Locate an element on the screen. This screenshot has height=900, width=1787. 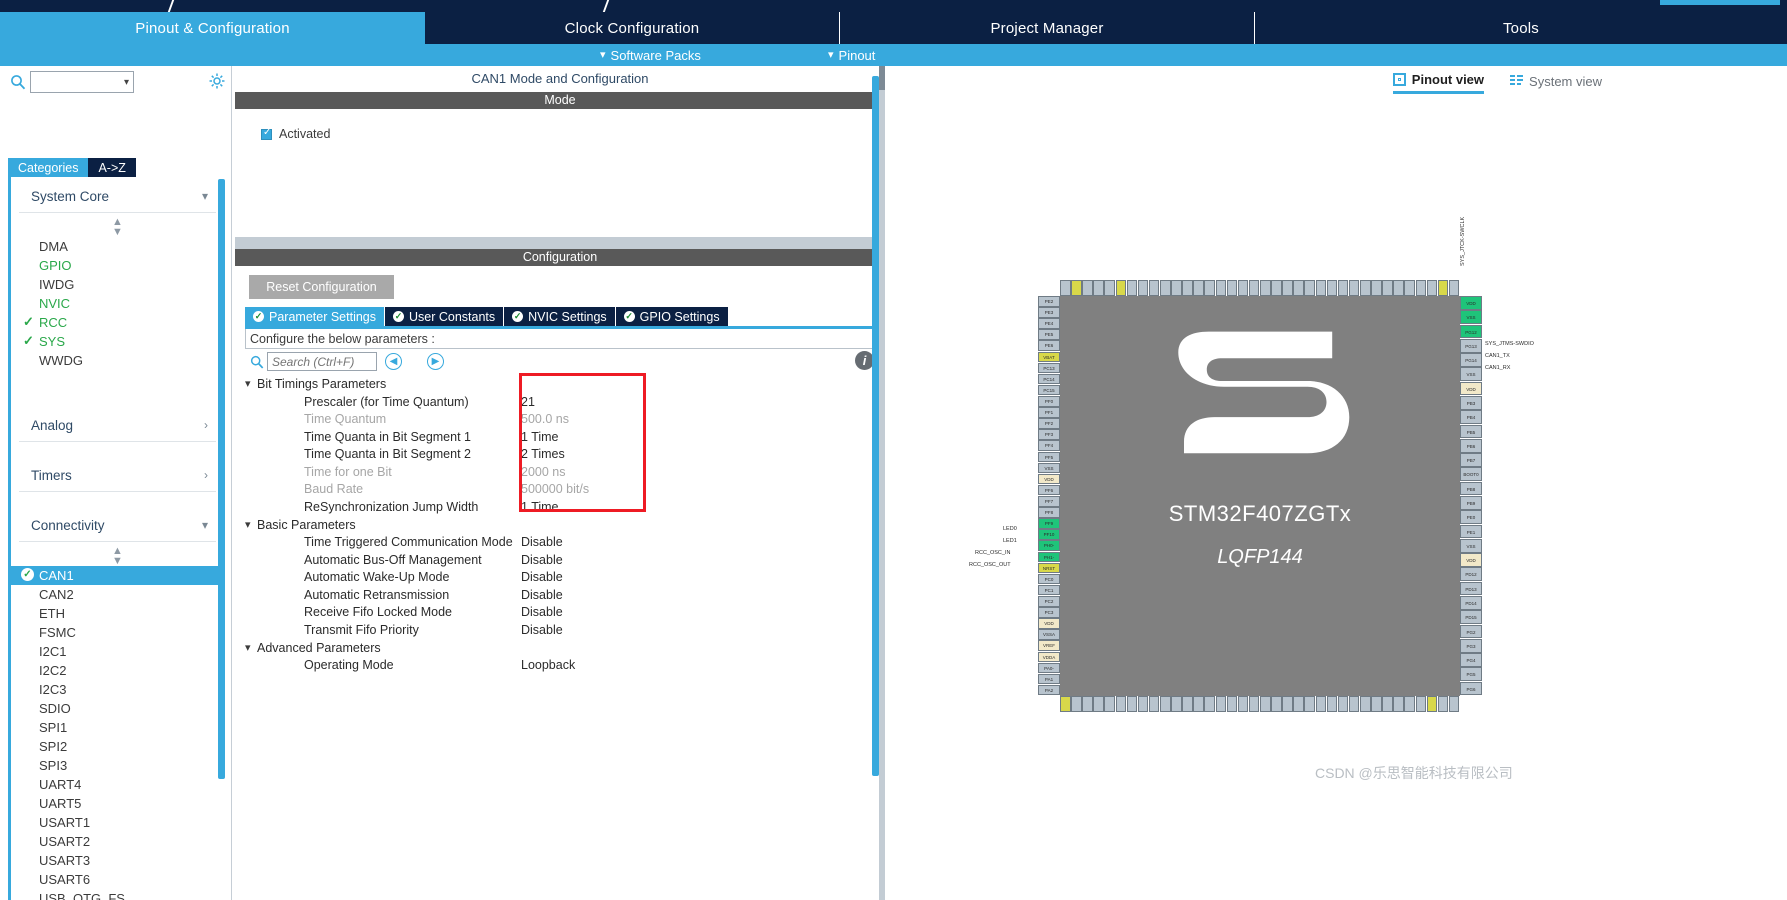
chip-pin-left-pf5: PF5 is located at coordinates (1049, 457).